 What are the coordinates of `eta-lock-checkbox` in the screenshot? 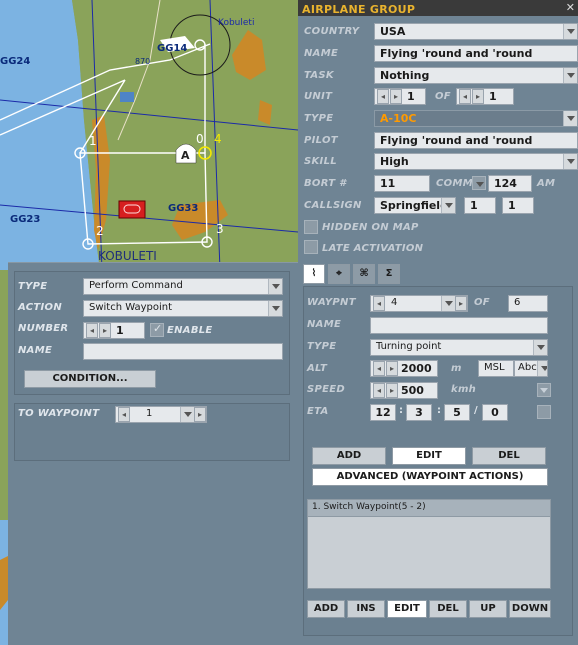 It's located at (544, 412).